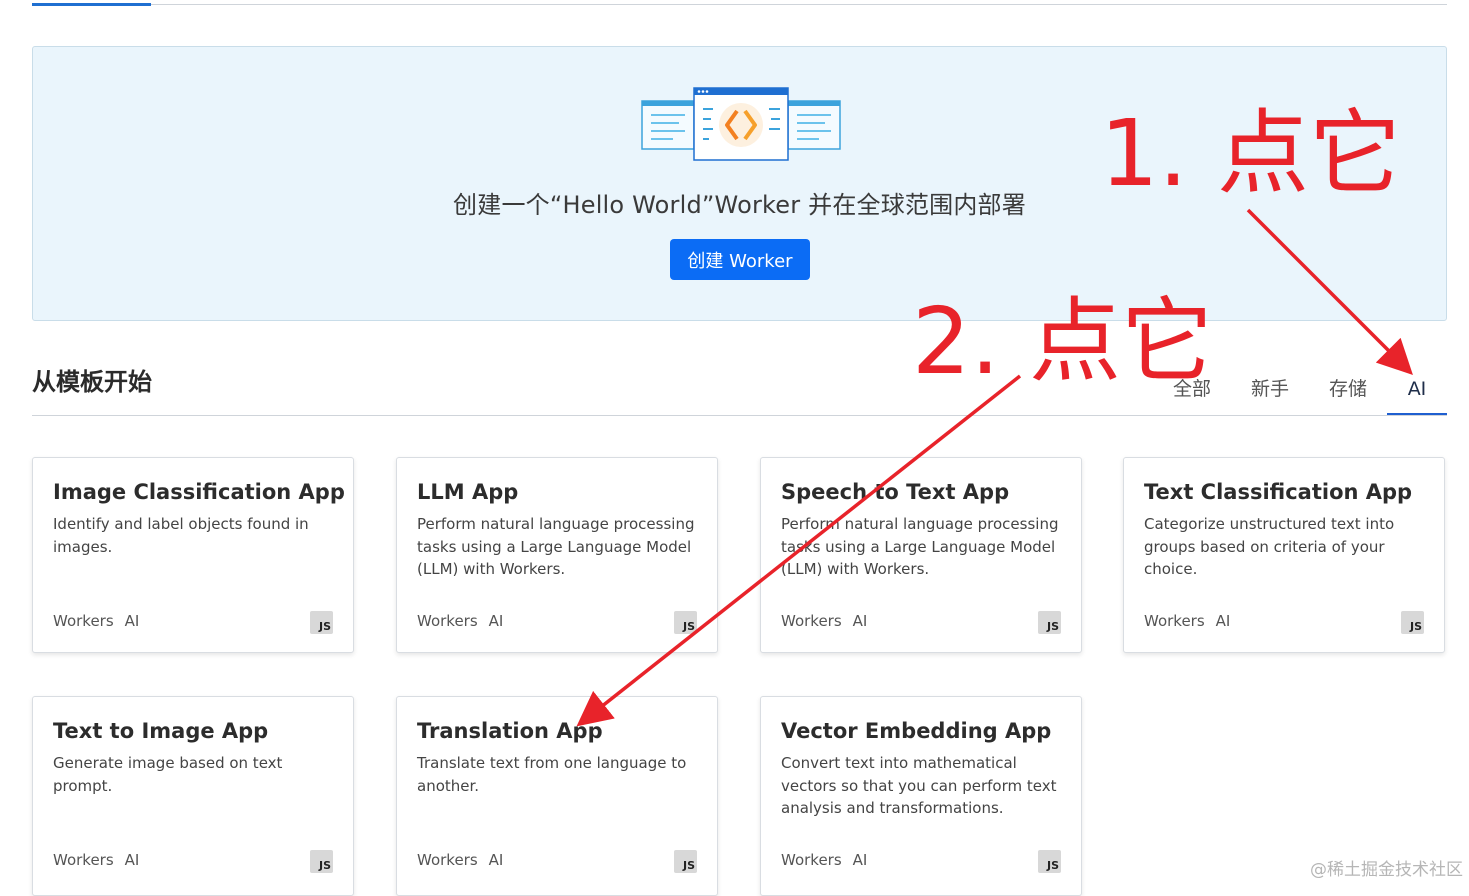 The height and width of the screenshot is (896, 1469). I want to click on tab-beginner: 新手, so click(1270, 395).